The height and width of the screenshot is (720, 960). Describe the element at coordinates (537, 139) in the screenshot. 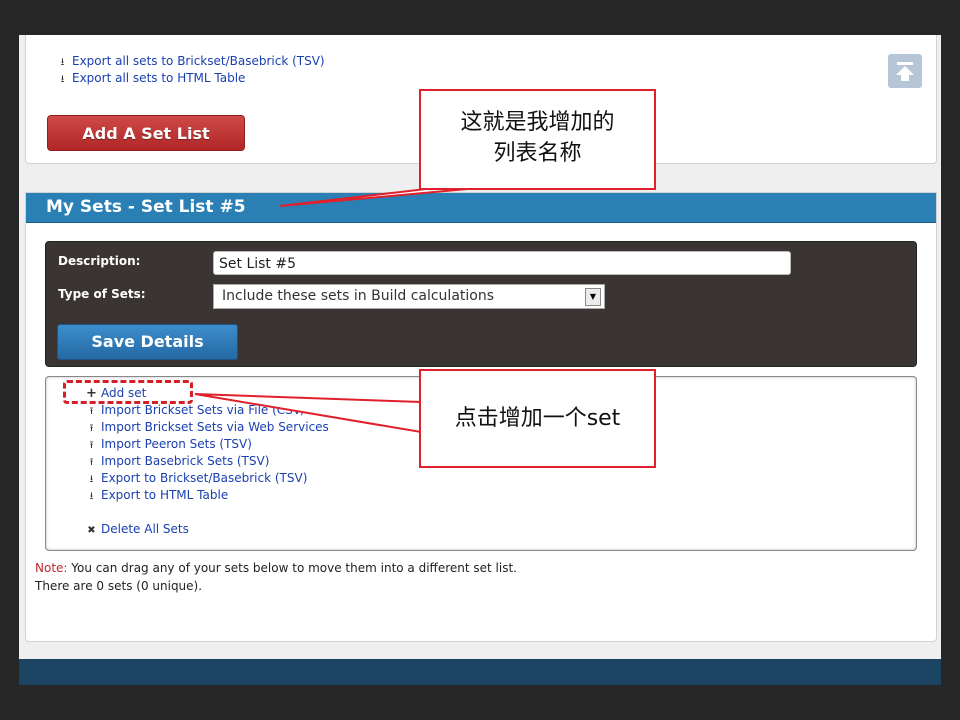

I see `callout-list-name: 这就是我增加的 列表名称` at that location.